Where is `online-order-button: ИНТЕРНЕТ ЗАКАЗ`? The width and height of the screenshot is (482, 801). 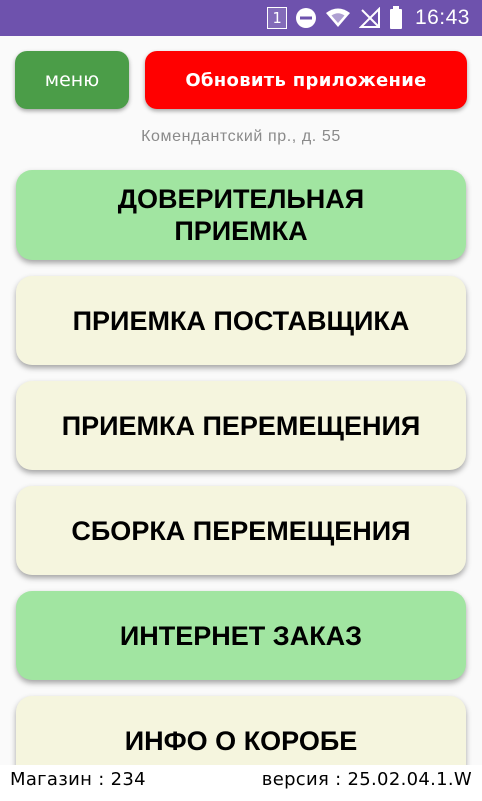 online-order-button: ИНТЕРНЕТ ЗАКАЗ is located at coordinates (241, 635).